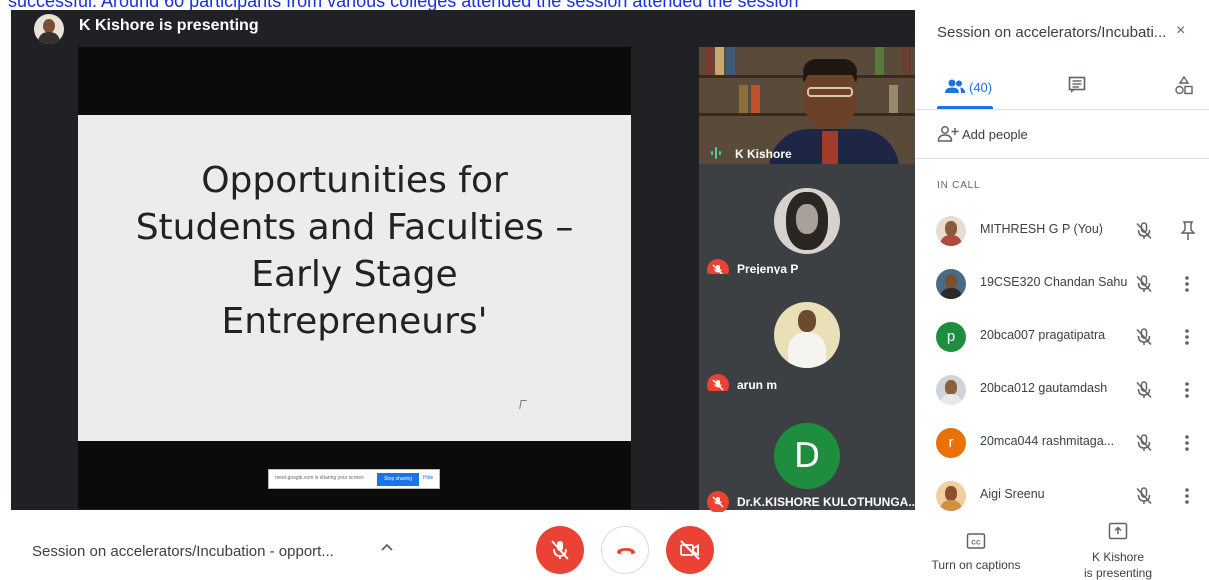 The height and width of the screenshot is (580, 1209). What do you see at coordinates (169, 25) in the screenshot?
I see `presenter-label: K Kishore is presenting` at bounding box center [169, 25].